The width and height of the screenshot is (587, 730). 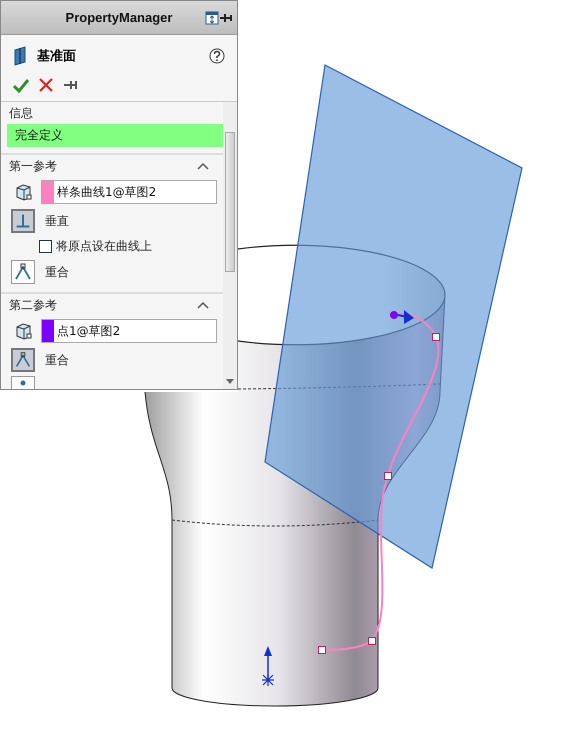 I want to click on section-heading: 第二参考, so click(x=33, y=305).